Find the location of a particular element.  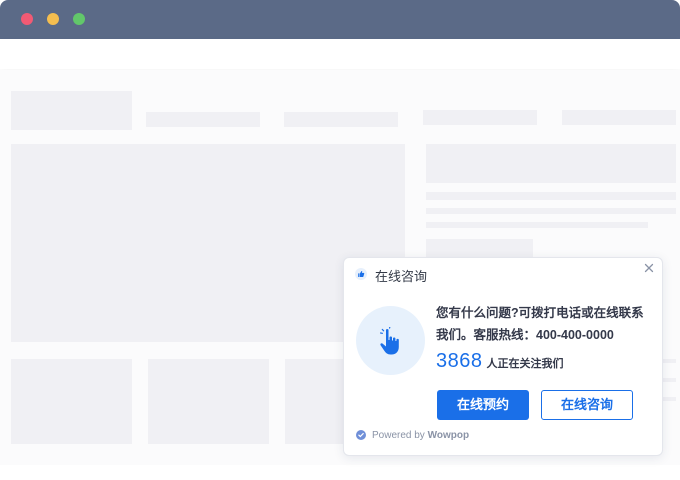

brand-name: Wowpop is located at coordinates (448, 435).